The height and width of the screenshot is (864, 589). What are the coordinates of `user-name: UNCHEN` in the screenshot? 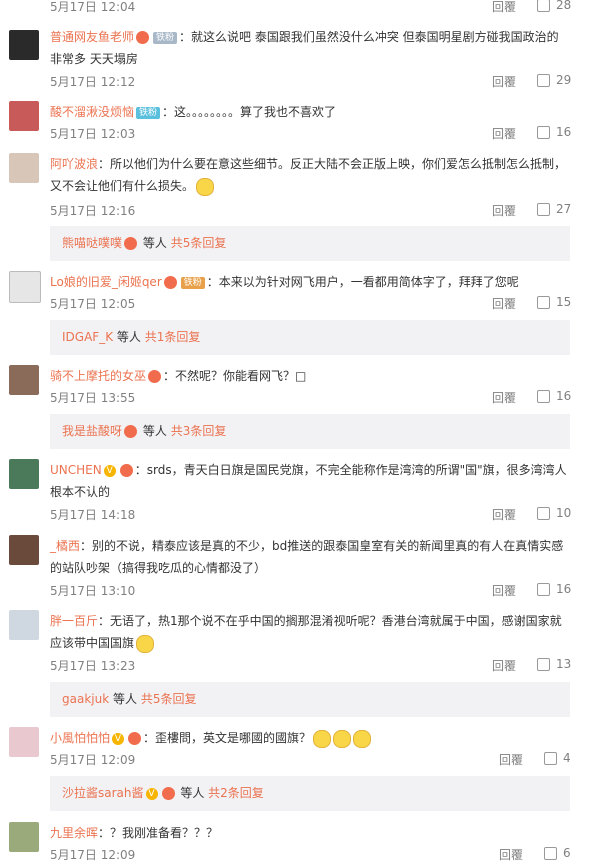 It's located at (76, 470).